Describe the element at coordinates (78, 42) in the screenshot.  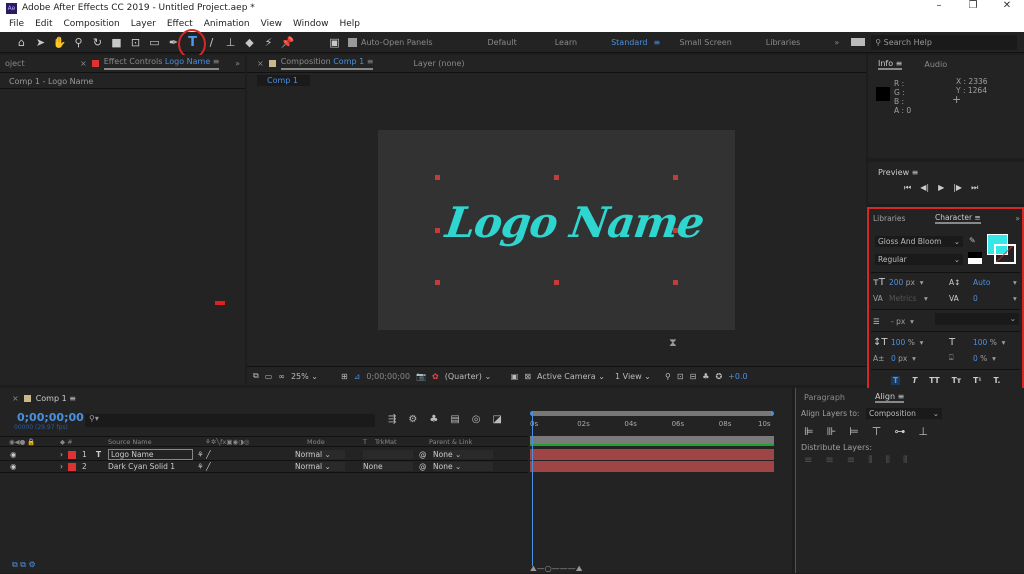
I see `zoom-tool-icon: ⚲` at that location.